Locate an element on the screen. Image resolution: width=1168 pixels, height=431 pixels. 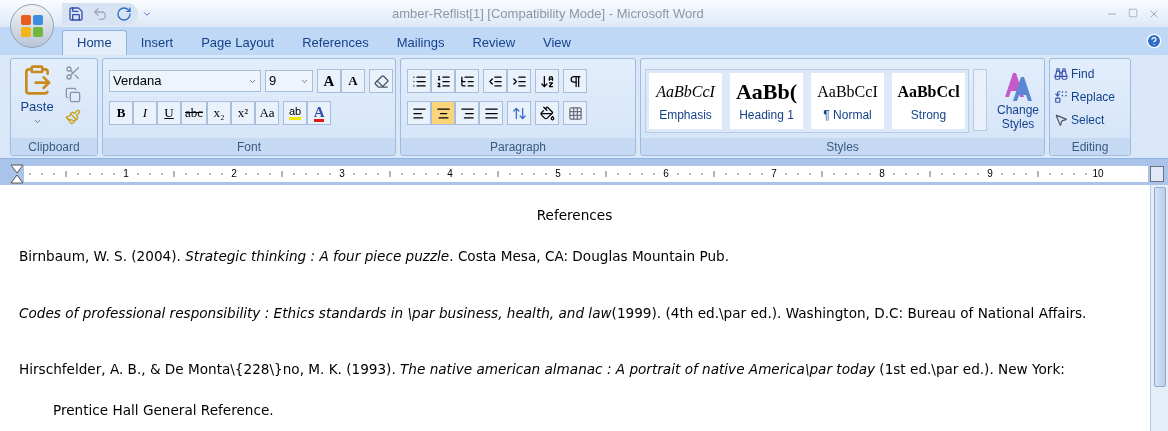
clear-formatting-button is located at coordinates (381, 81).